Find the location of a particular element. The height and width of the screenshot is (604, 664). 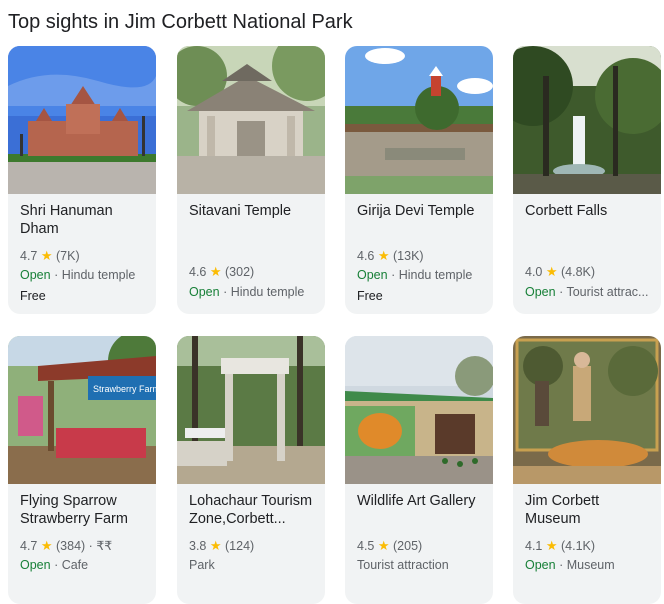

sight-rating: 4.5 ★ (205) is located at coordinates (390, 545).